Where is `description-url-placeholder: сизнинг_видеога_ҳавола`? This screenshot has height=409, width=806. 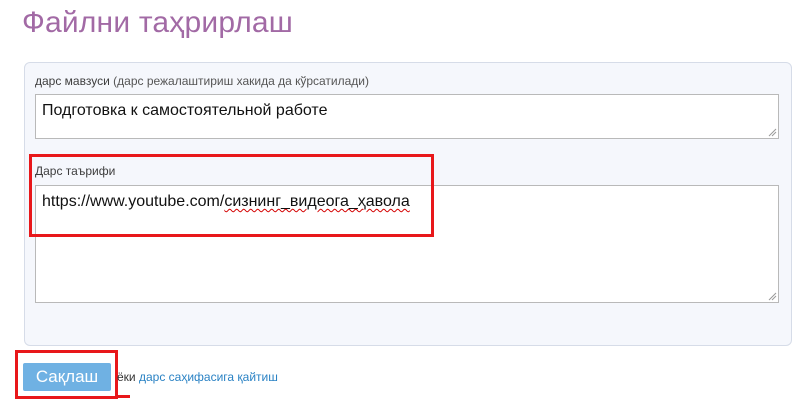 description-url-placeholder: сизнинг_видеога_ҳавола is located at coordinates (317, 201).